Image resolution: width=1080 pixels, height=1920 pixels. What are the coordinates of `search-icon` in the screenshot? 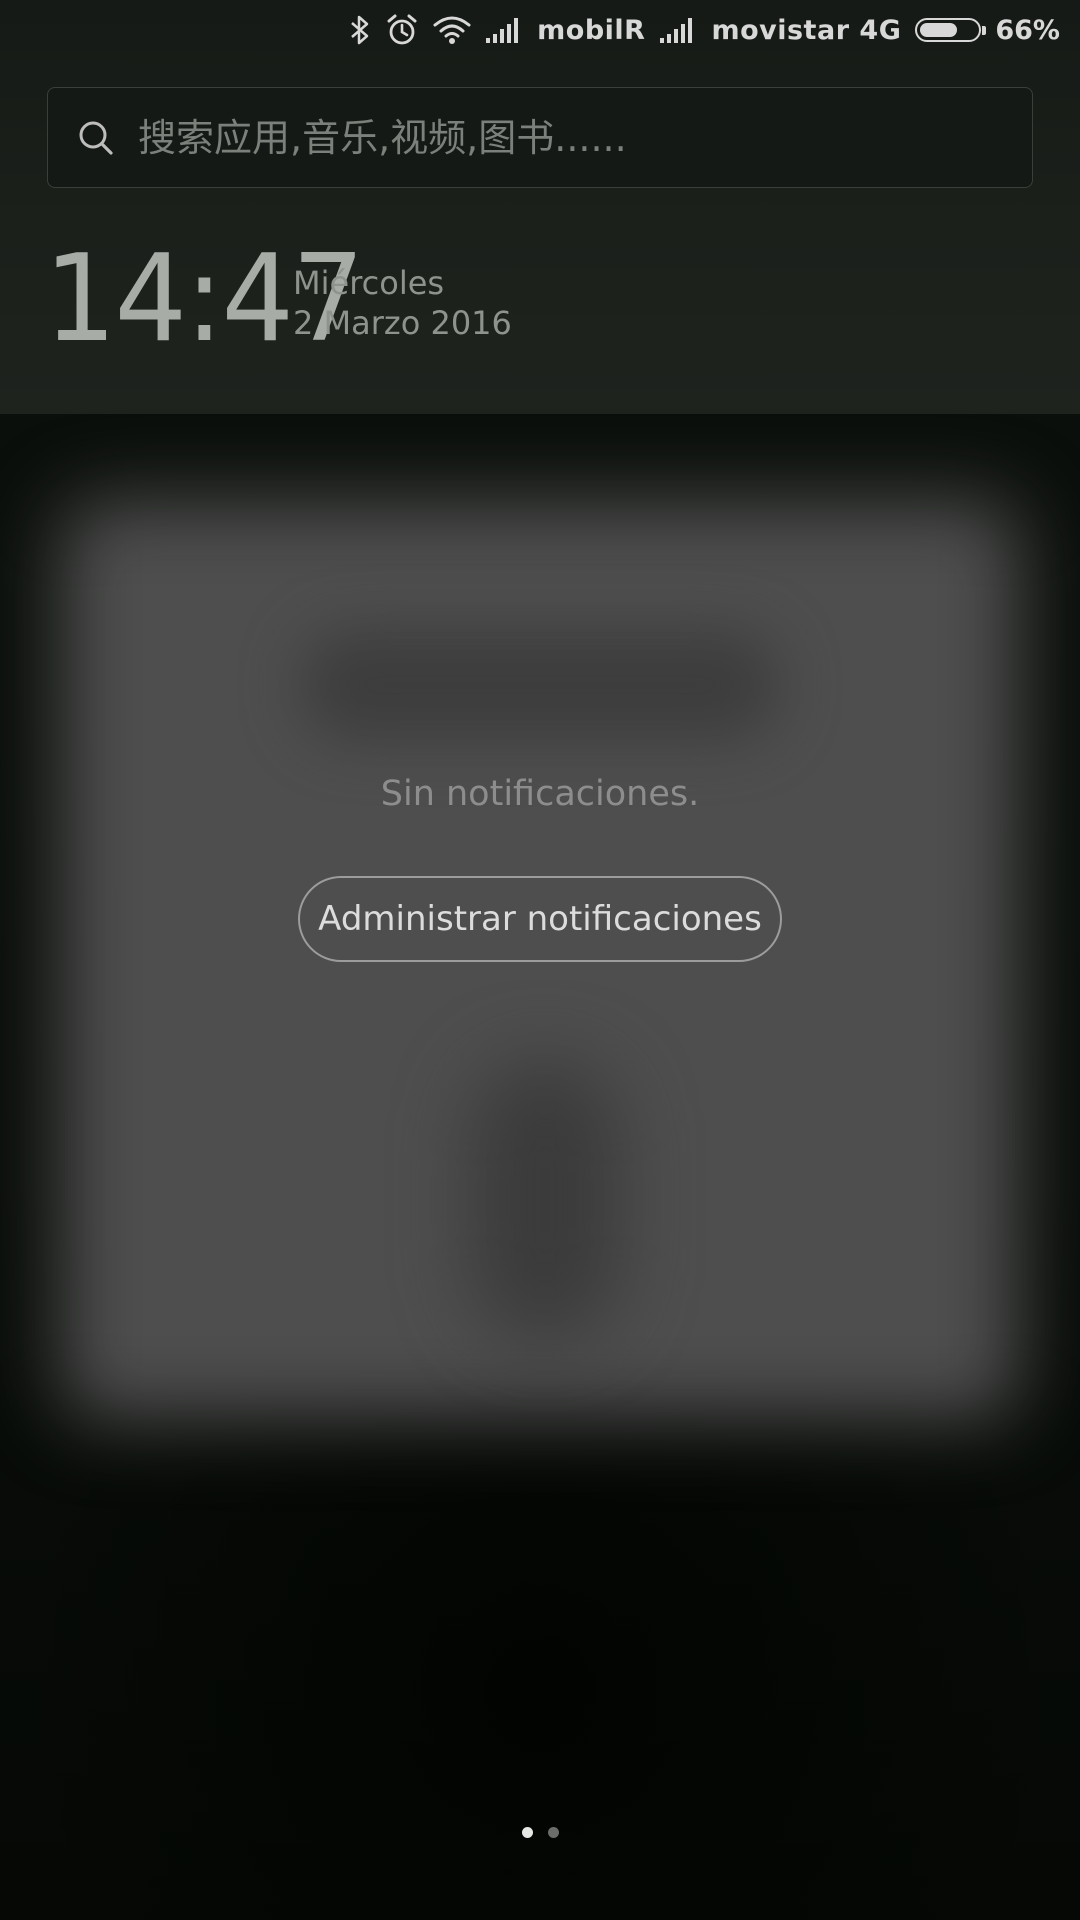 It's located at (96, 138).